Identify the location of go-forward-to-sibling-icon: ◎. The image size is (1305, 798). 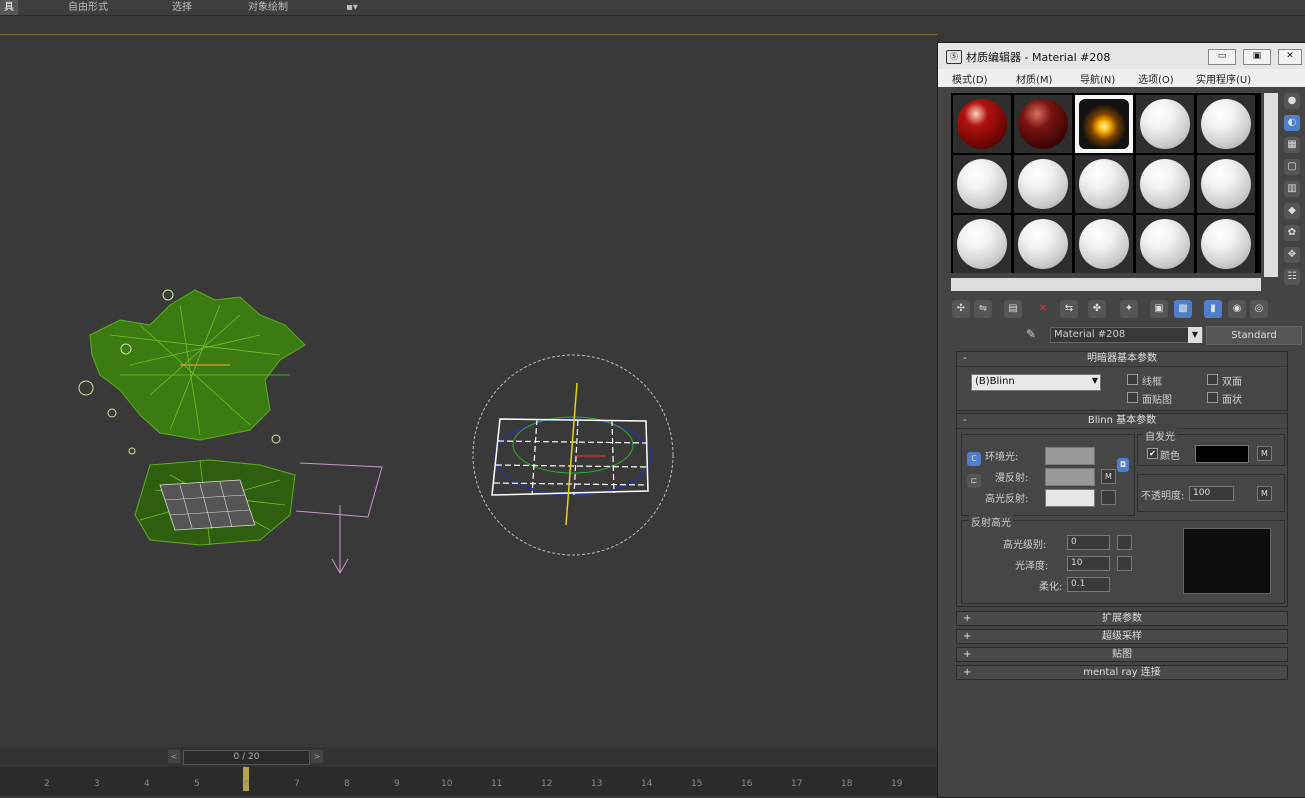
(1259, 309).